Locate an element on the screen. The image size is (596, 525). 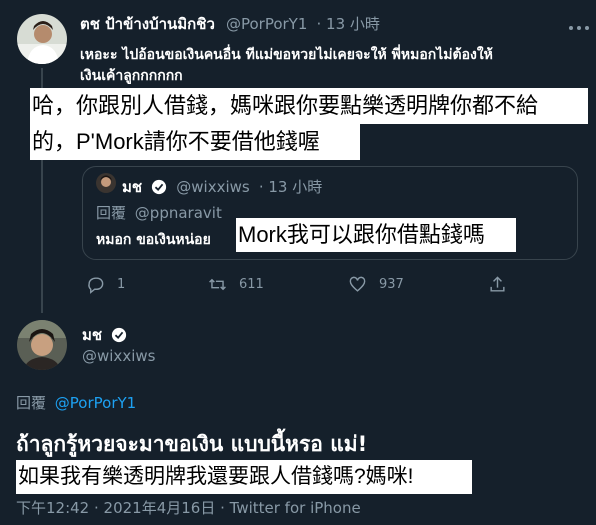
more-icon is located at coordinates (579, 23).